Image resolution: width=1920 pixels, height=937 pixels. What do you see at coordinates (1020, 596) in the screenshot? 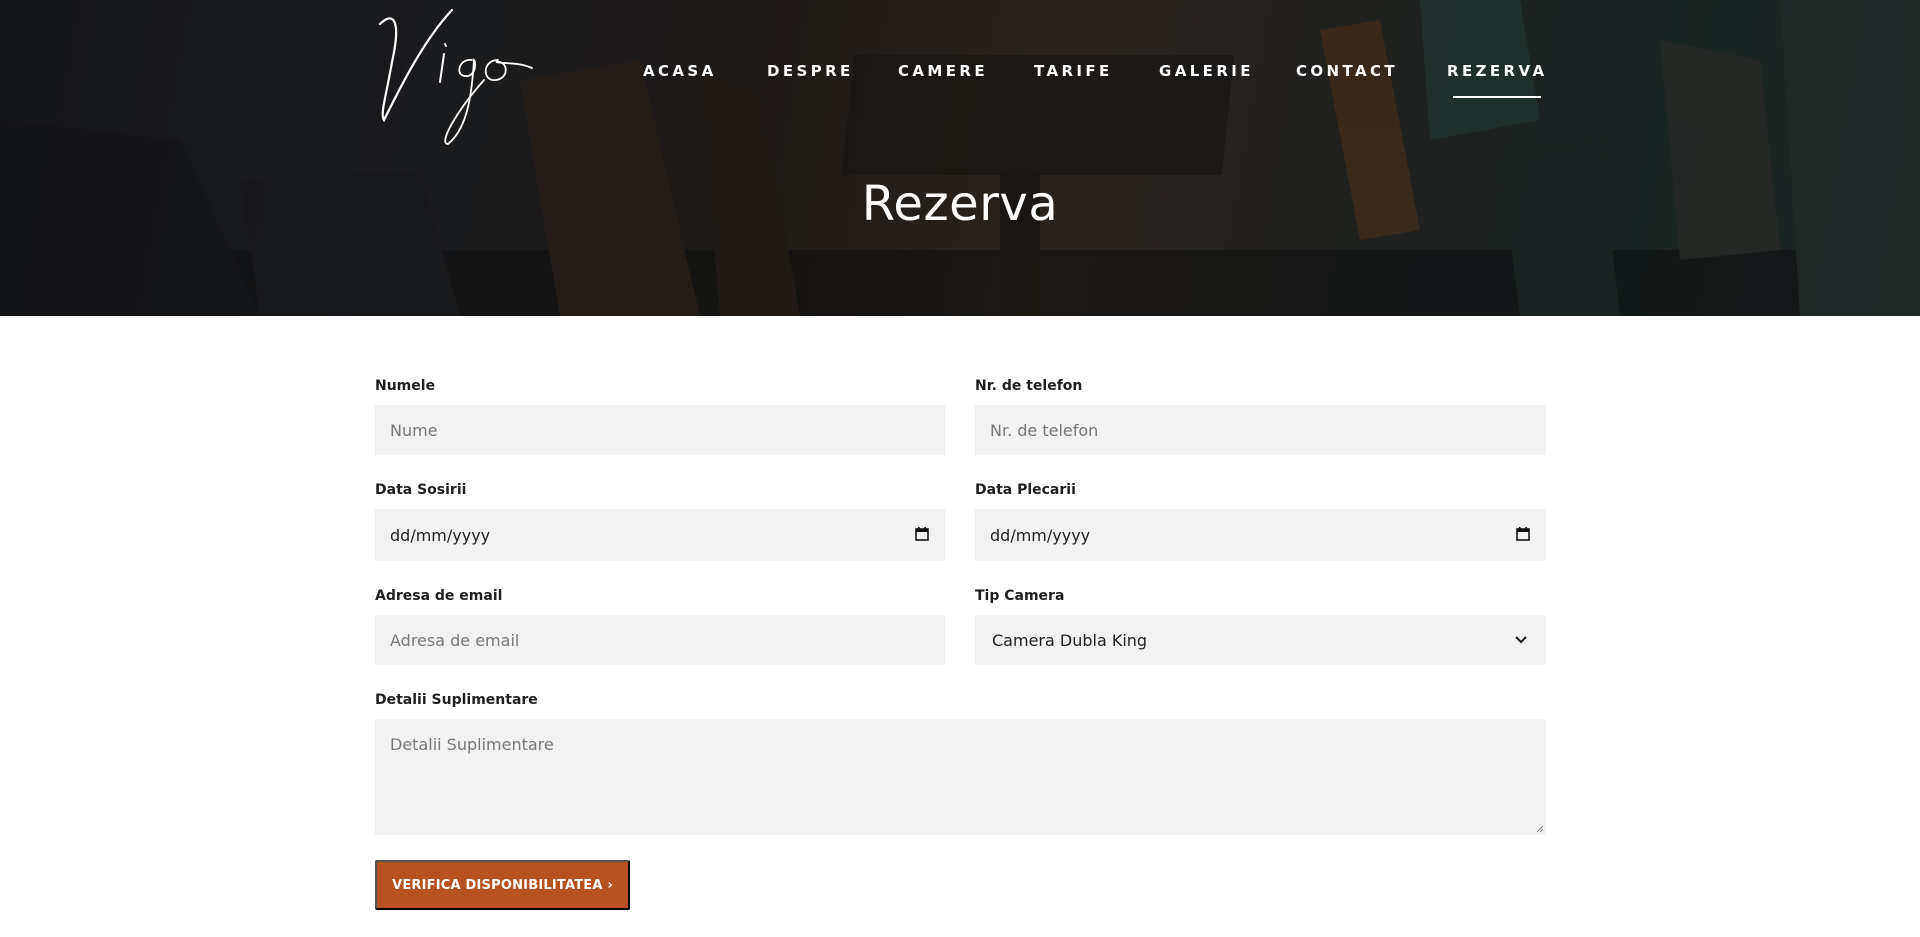
I see `room-type-label: Tip Camera` at bounding box center [1020, 596].